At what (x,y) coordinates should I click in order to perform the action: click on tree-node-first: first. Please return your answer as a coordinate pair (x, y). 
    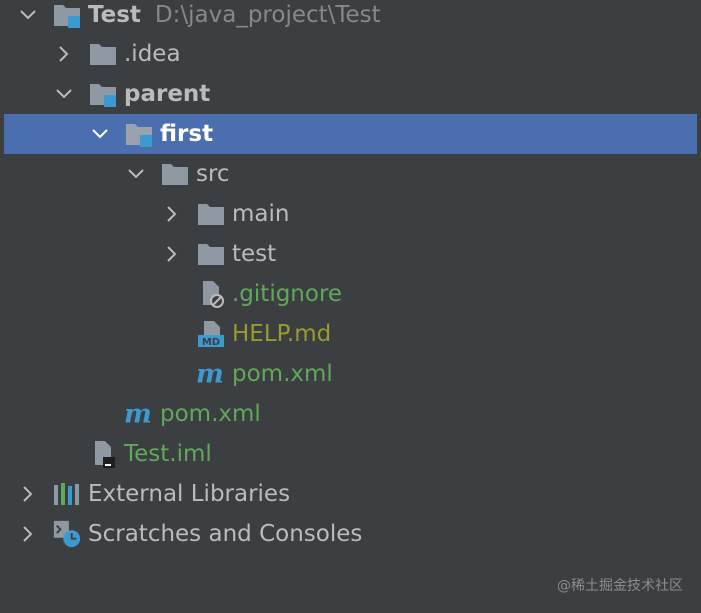
    Looking at the image, I should click on (350, 134).